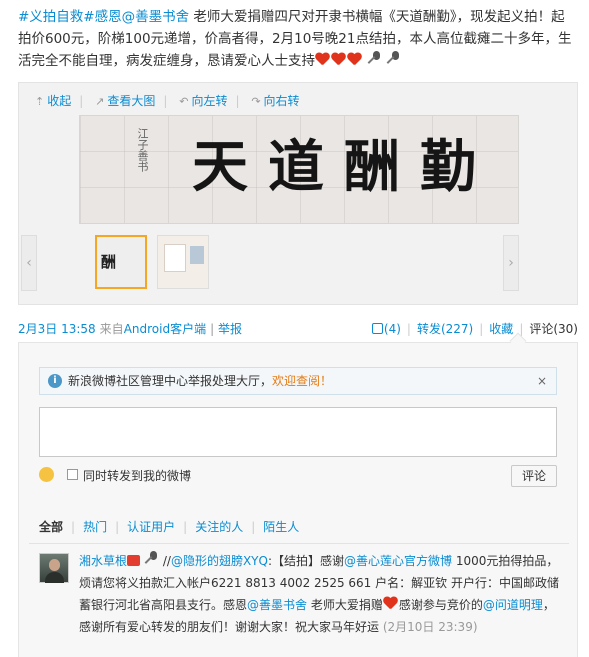 The height and width of the screenshot is (657, 589). Describe the element at coordinates (298, 432) in the screenshot. I see `comment-textarea` at that location.